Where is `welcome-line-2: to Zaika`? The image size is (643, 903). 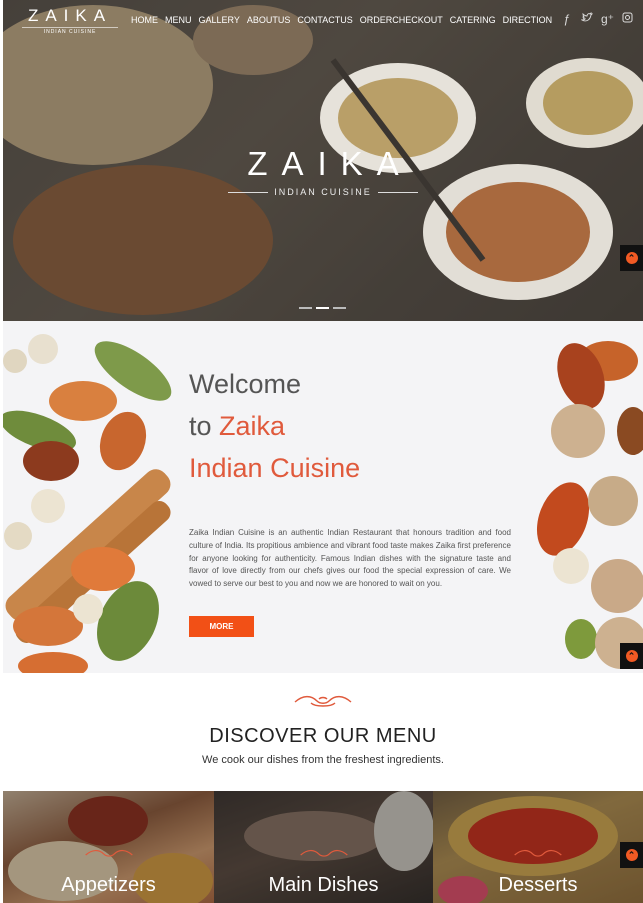
welcome-line-2: to Zaika is located at coordinates (274, 426).